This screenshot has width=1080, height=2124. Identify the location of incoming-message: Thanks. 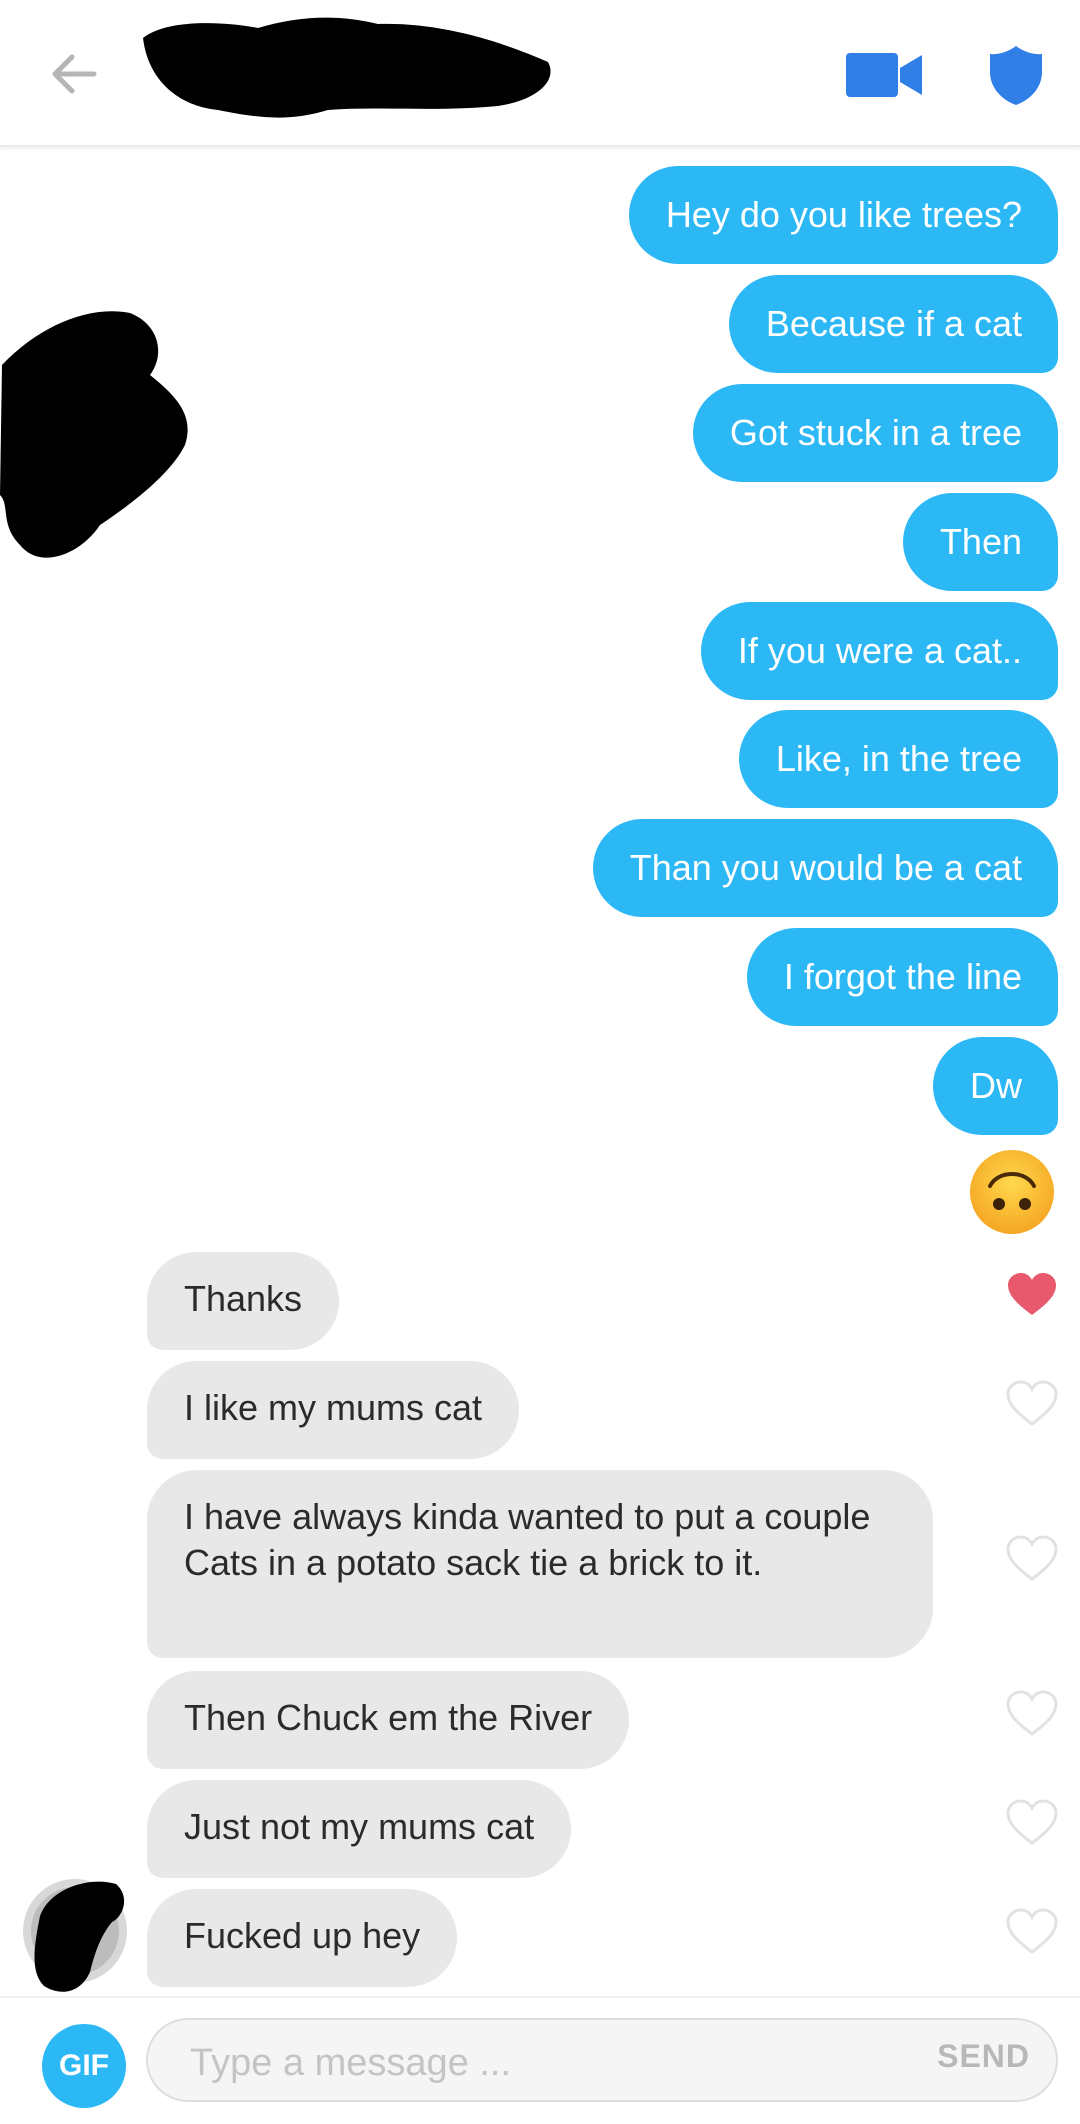
(243, 1301).